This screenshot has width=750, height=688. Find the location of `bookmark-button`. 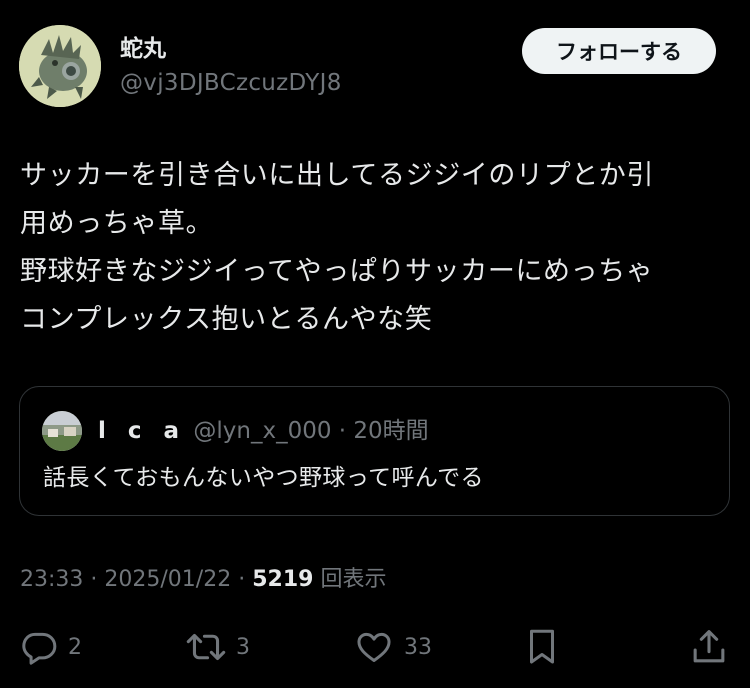

bookmark-button is located at coordinates (542, 647).